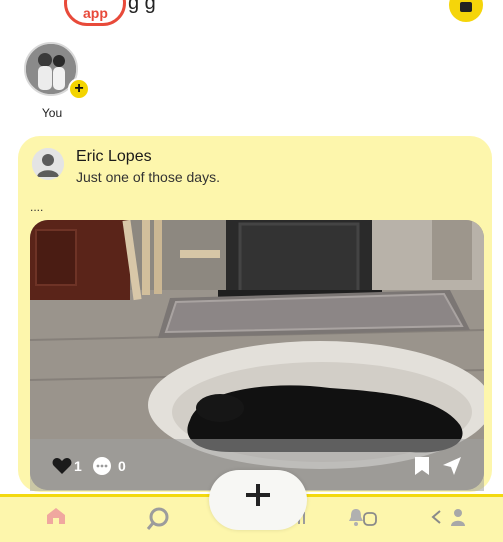 The height and width of the screenshot is (542, 503). Describe the element at coordinates (258, 500) in the screenshot. I see `create-post-button` at that location.